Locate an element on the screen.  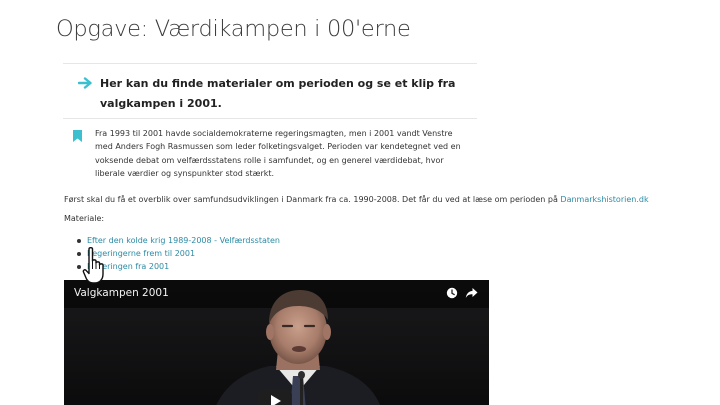
video-title: Valgkampen 2001 is located at coordinates (121, 293).